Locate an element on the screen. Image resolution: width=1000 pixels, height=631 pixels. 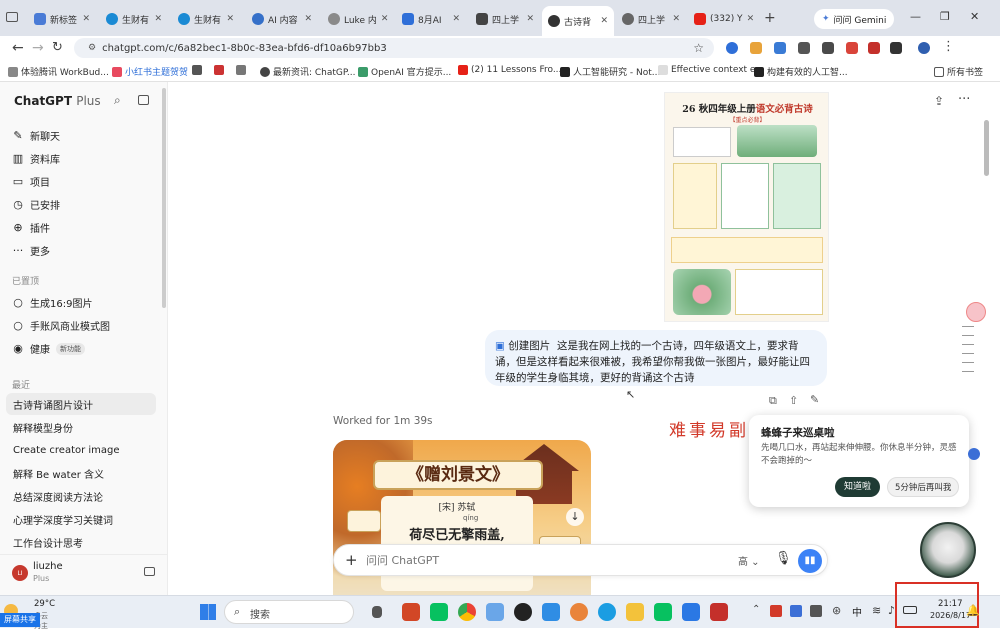
recent-chat-item: 解释 Be water 含义 is located at coordinates (81, 473).